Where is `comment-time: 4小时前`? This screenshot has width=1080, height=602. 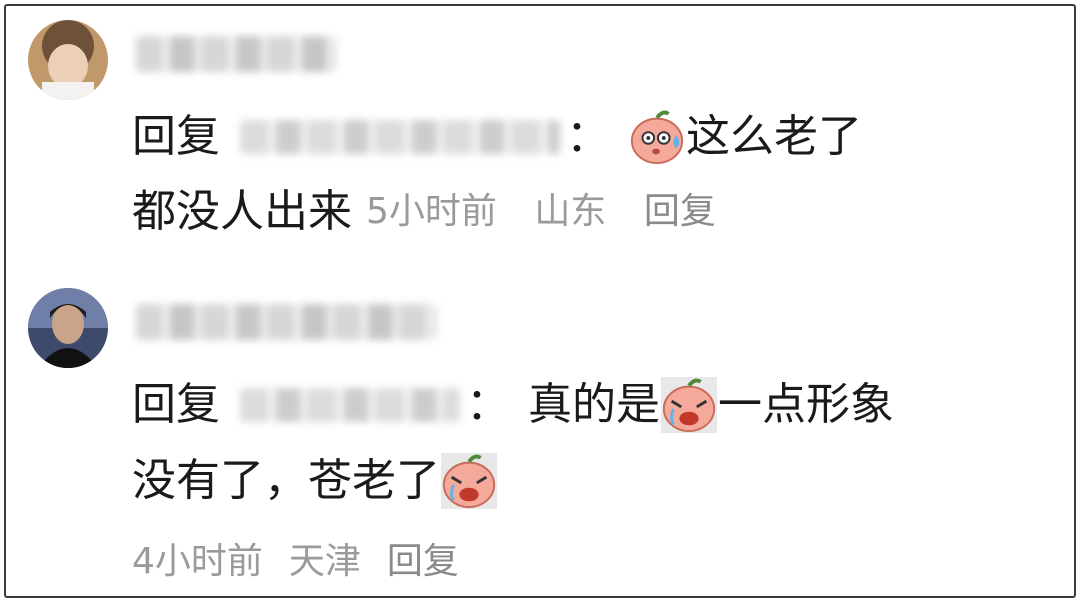
comment-time: 4小时前 is located at coordinates (197, 561).